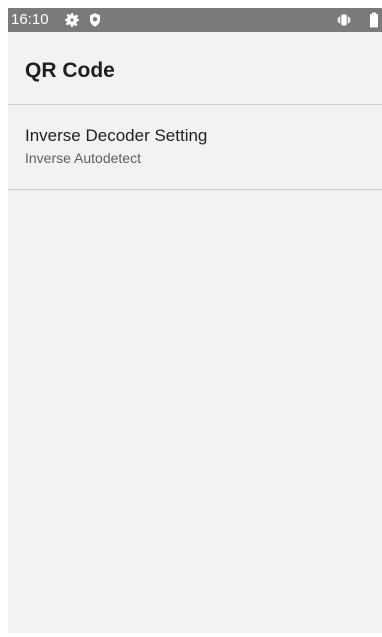  I want to click on status-bar: 16:10, so click(195, 20).